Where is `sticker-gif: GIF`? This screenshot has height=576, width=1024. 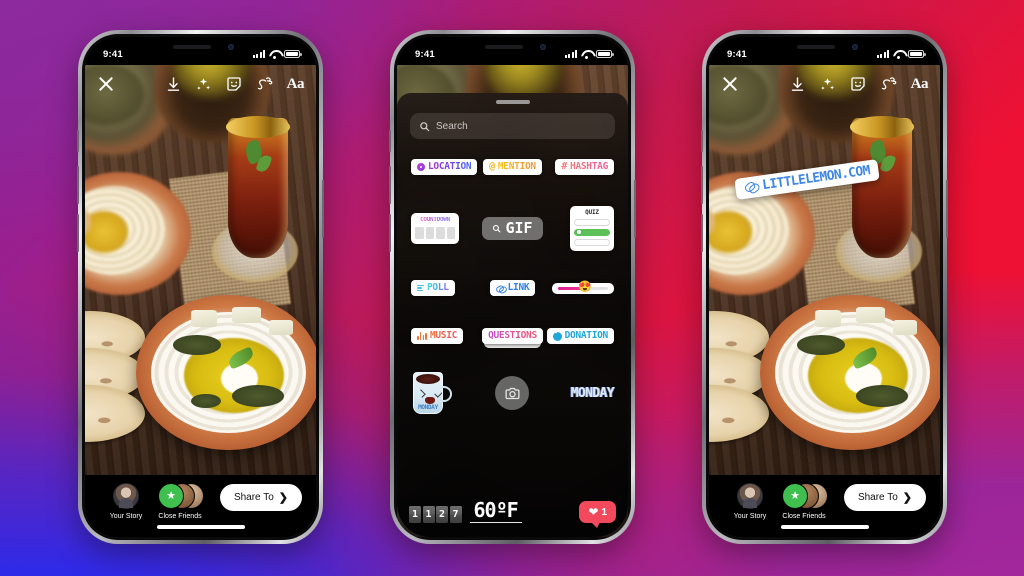
sticker-gif: GIF is located at coordinates (512, 228).